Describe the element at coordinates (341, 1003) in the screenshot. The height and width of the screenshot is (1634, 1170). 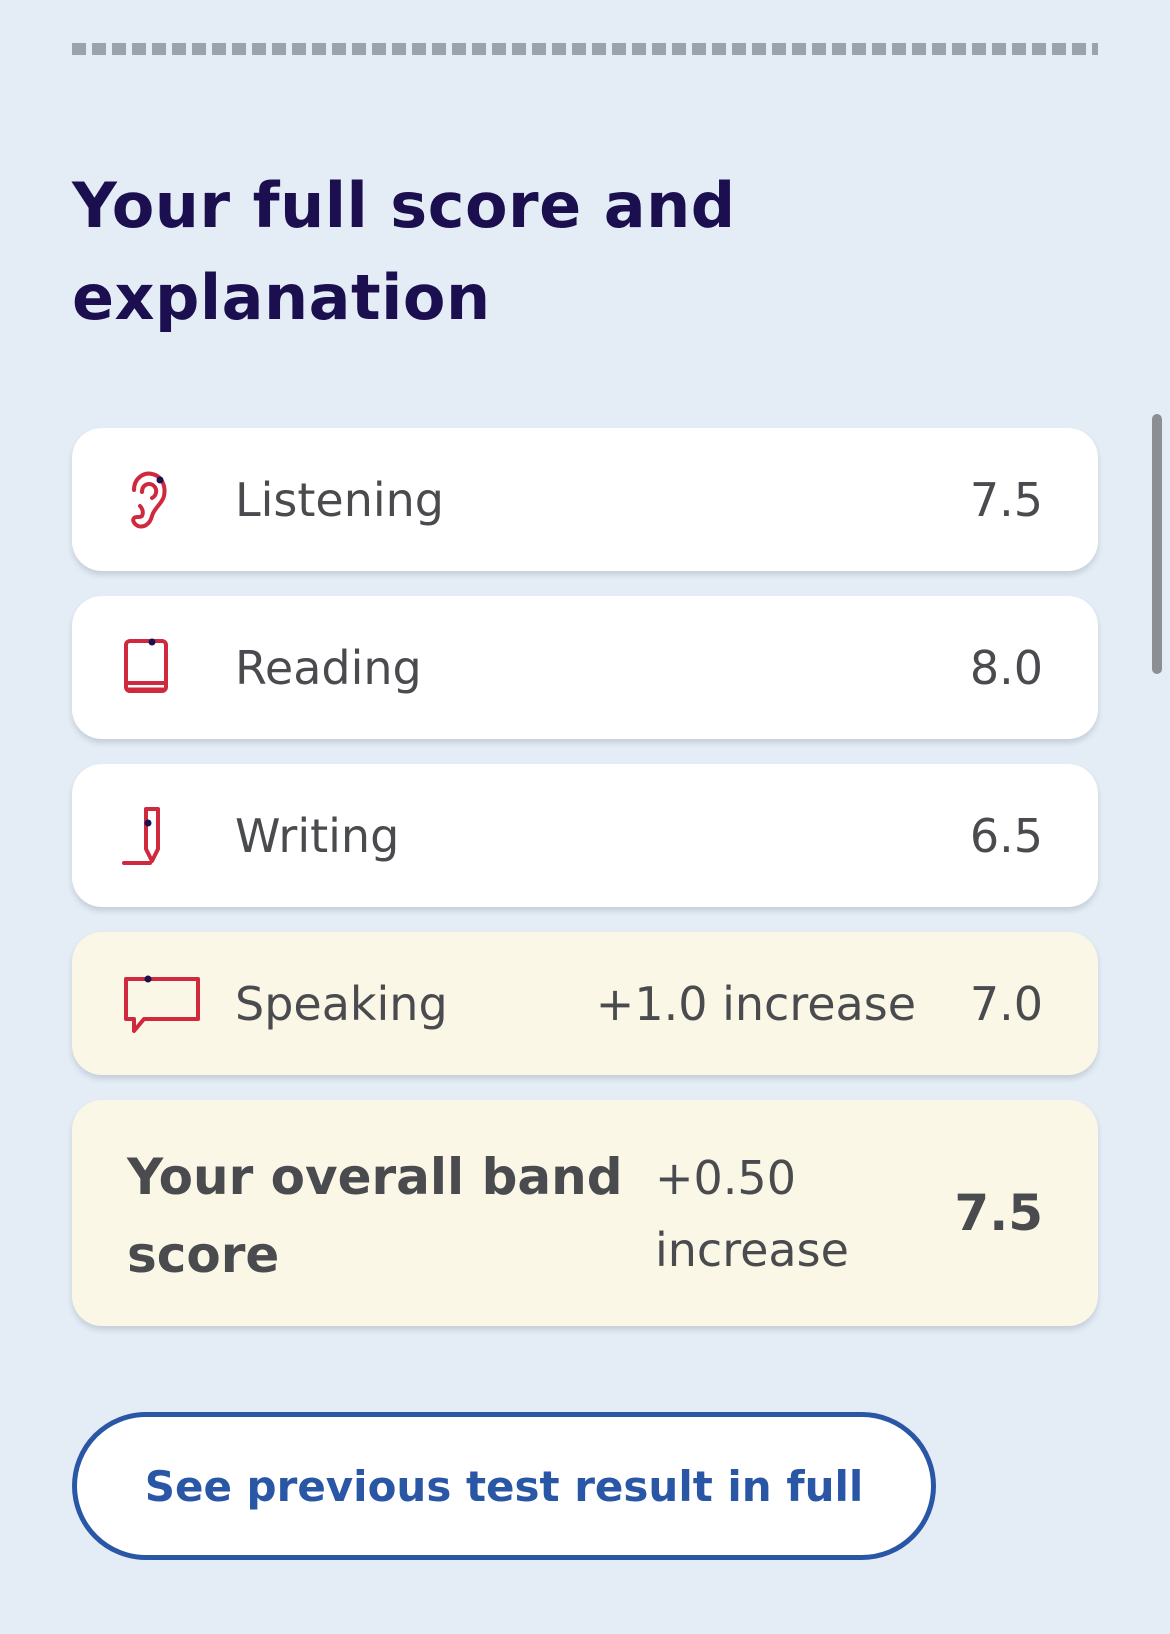
I see `score-label: Speaking` at that location.